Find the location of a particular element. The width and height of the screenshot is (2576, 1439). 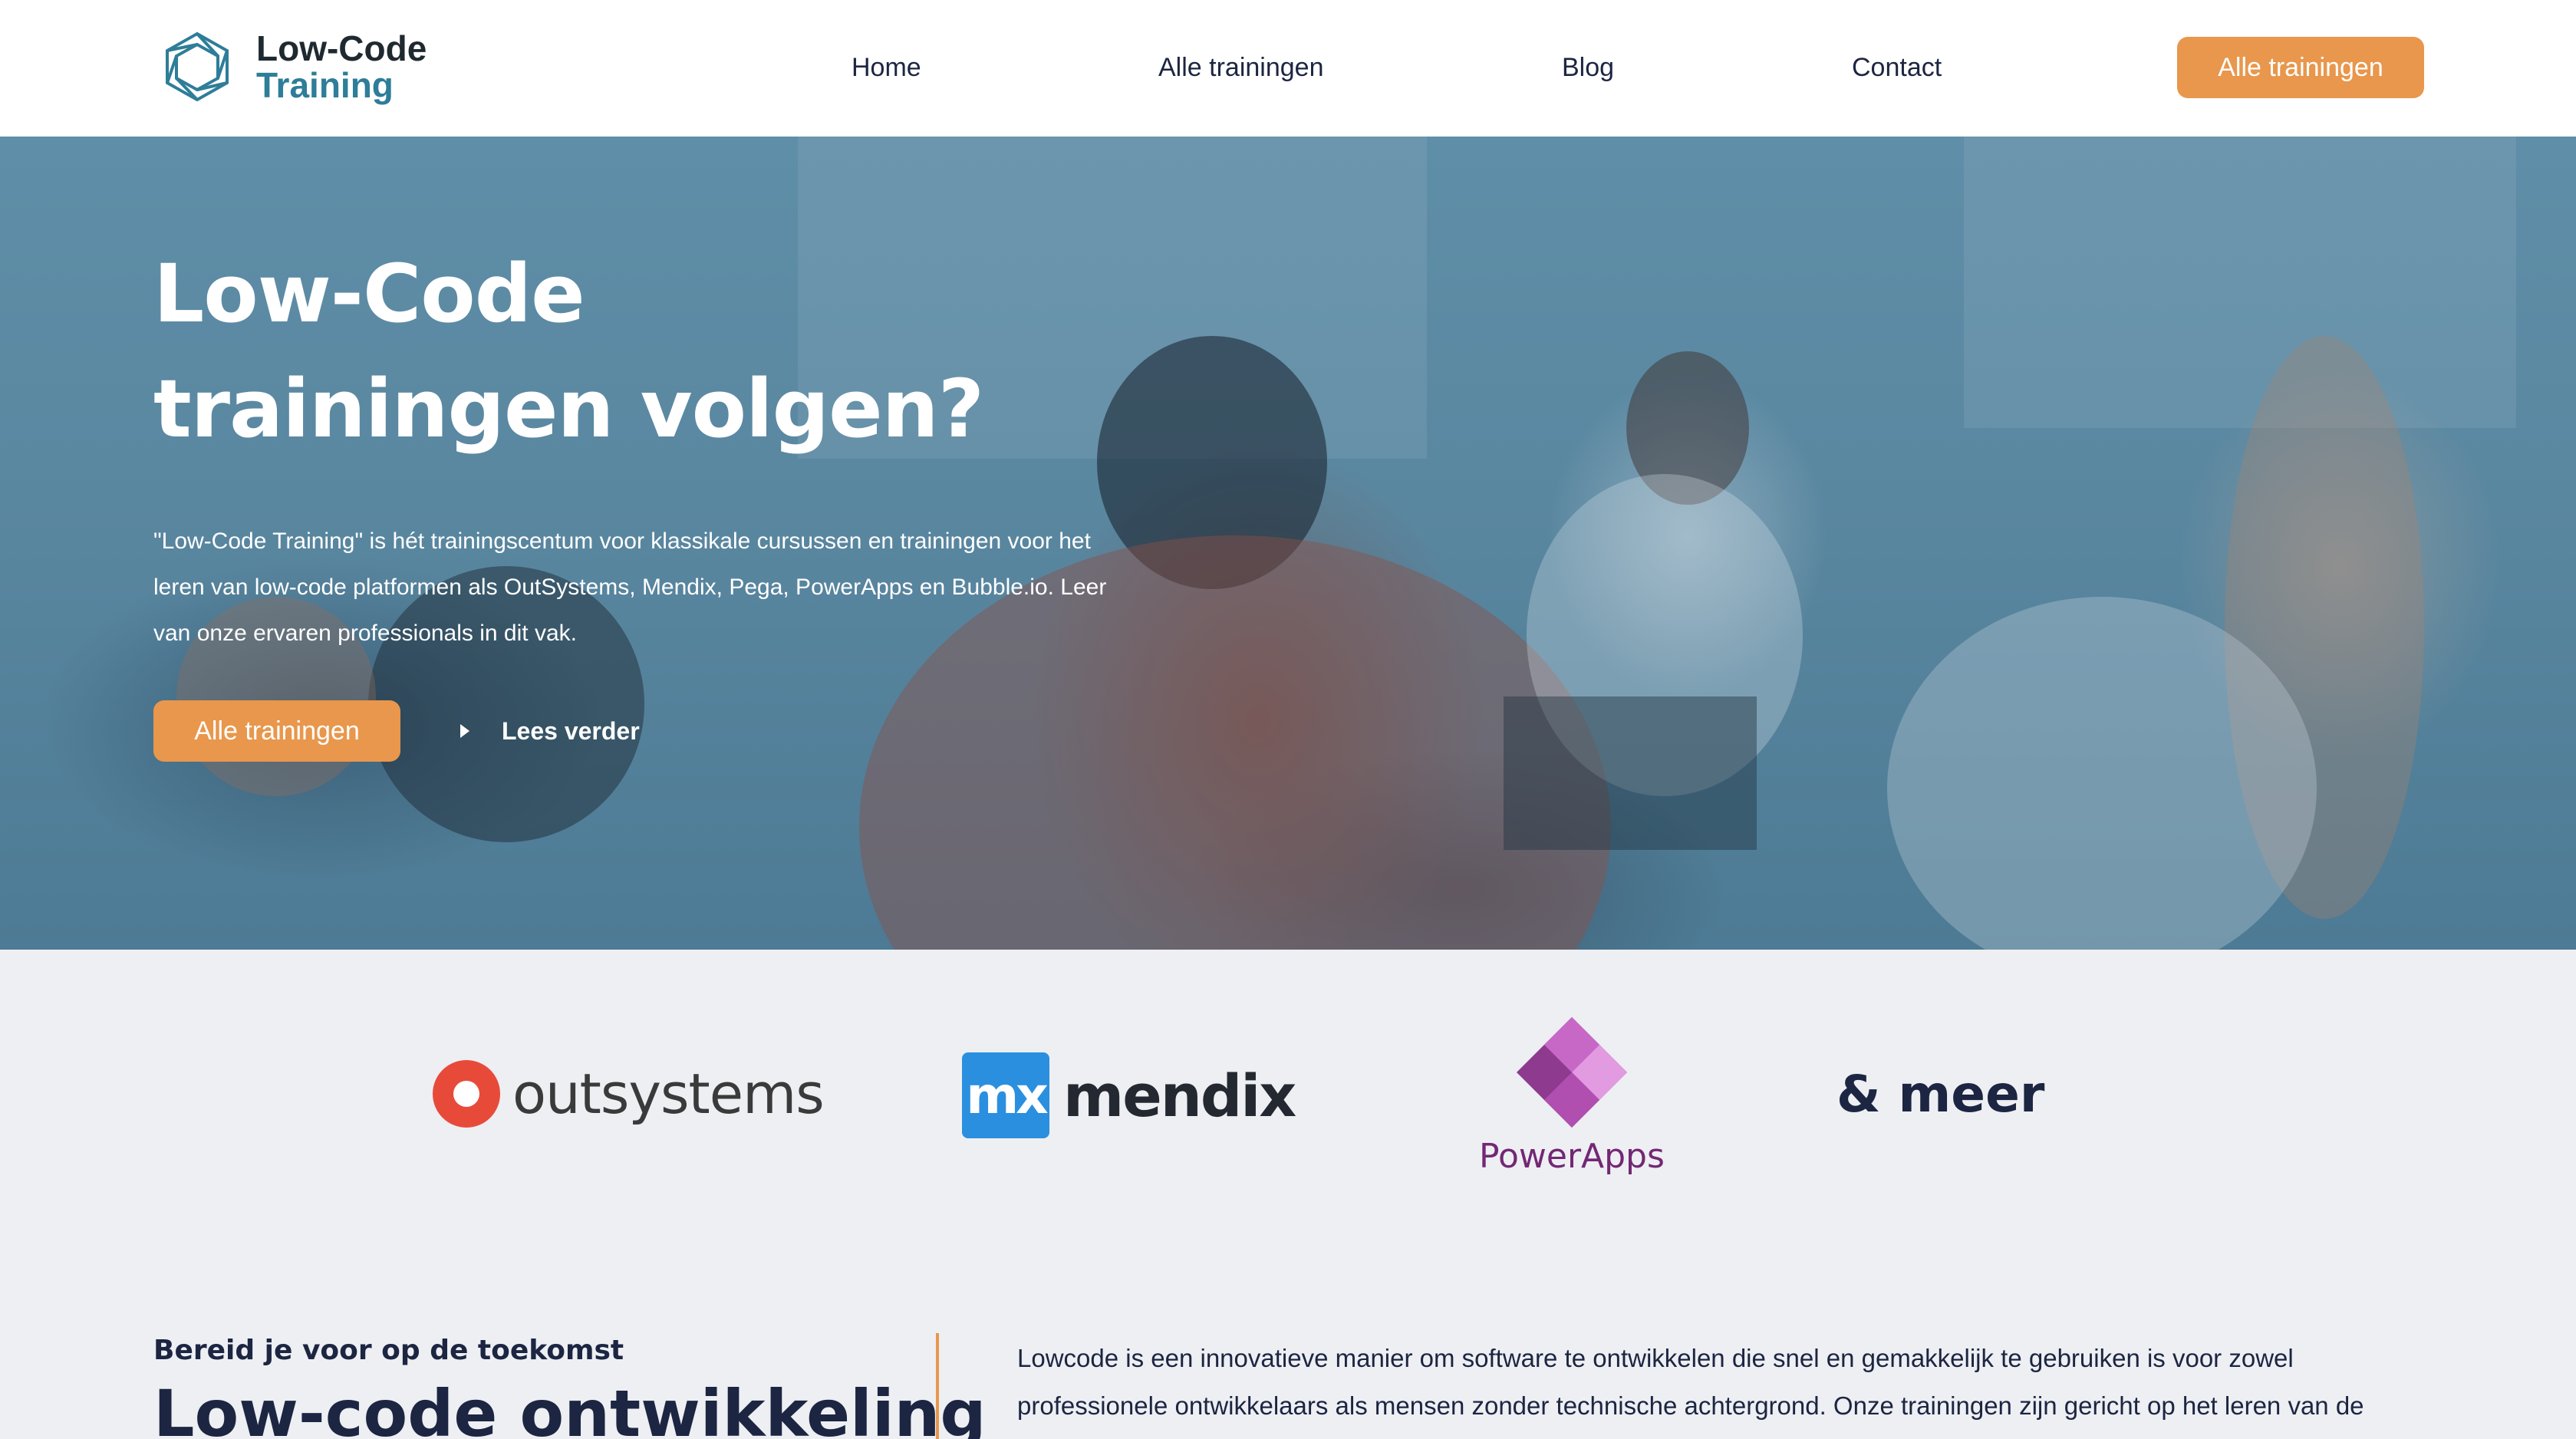

site-logo: Low-Code Training is located at coordinates (295, 67).